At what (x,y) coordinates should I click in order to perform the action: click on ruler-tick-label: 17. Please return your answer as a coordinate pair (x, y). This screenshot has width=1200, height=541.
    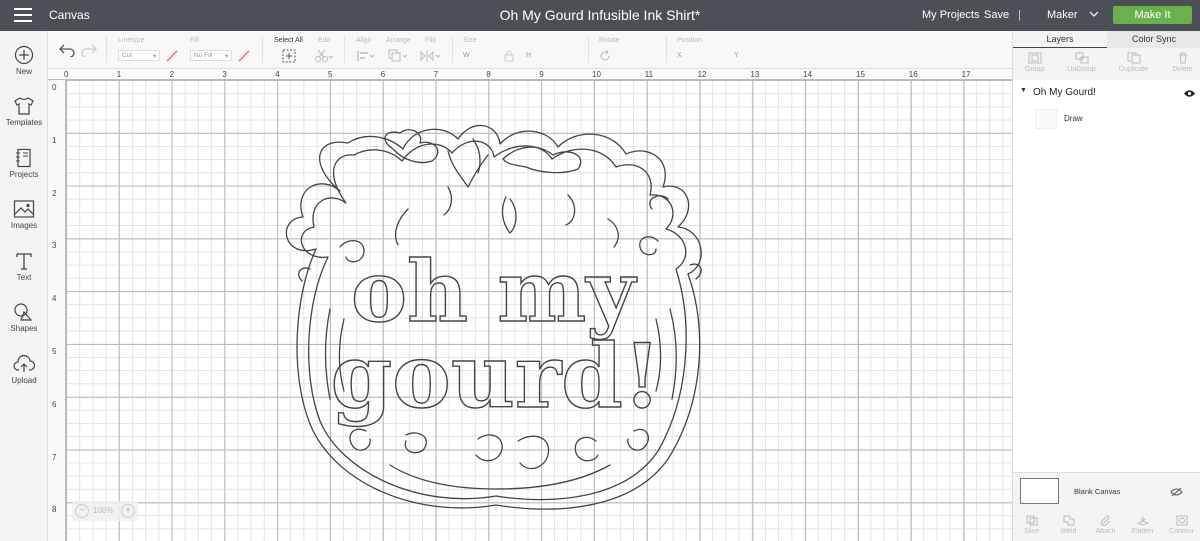
    Looking at the image, I should click on (966, 74).